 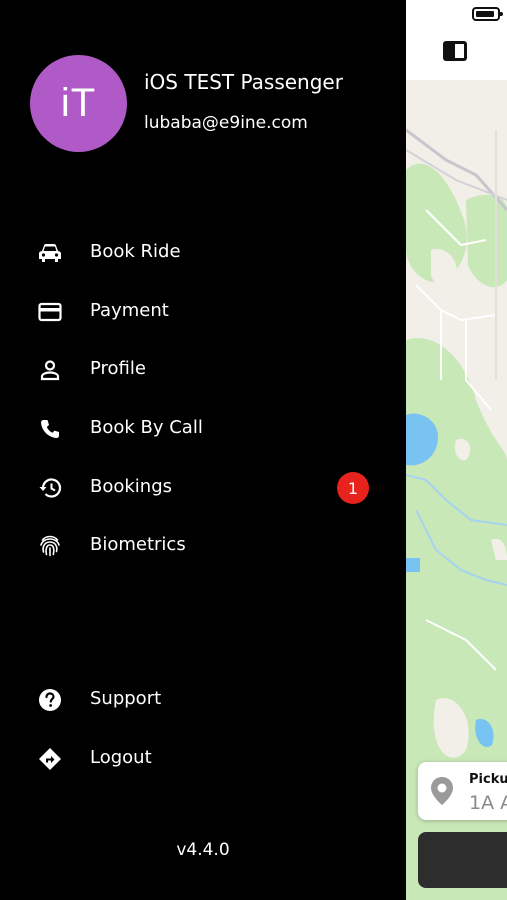 I want to click on help-circle-icon, so click(x=50, y=700).